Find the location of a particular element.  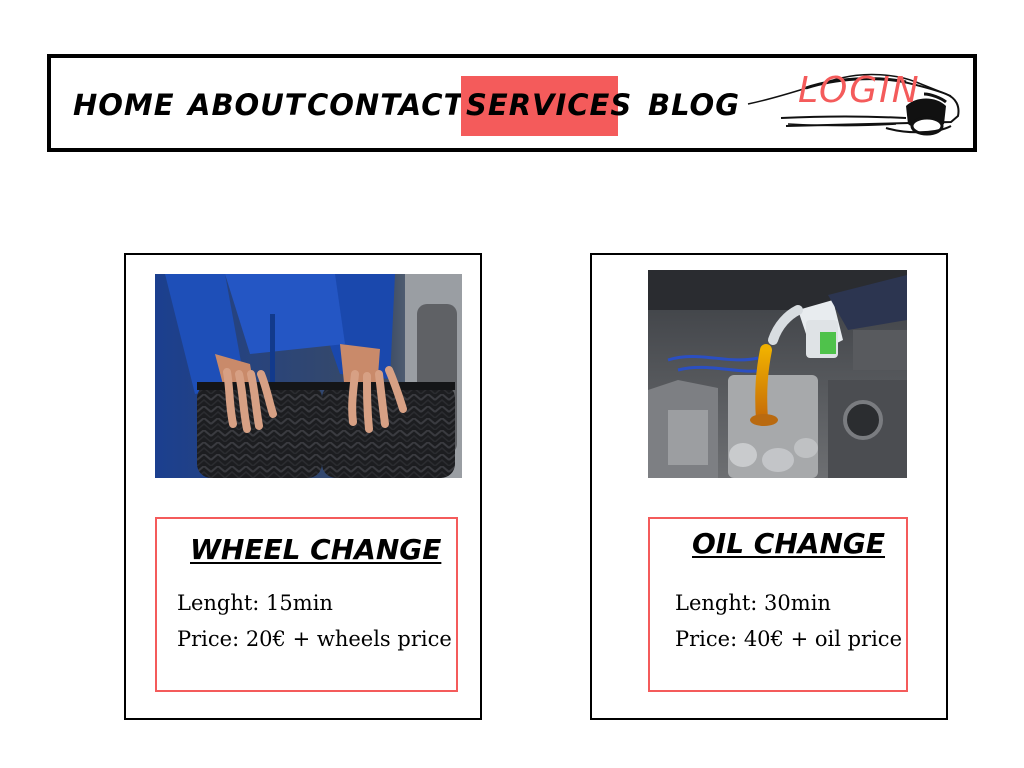

service-length: Lenght: 15min is located at coordinates (255, 603).